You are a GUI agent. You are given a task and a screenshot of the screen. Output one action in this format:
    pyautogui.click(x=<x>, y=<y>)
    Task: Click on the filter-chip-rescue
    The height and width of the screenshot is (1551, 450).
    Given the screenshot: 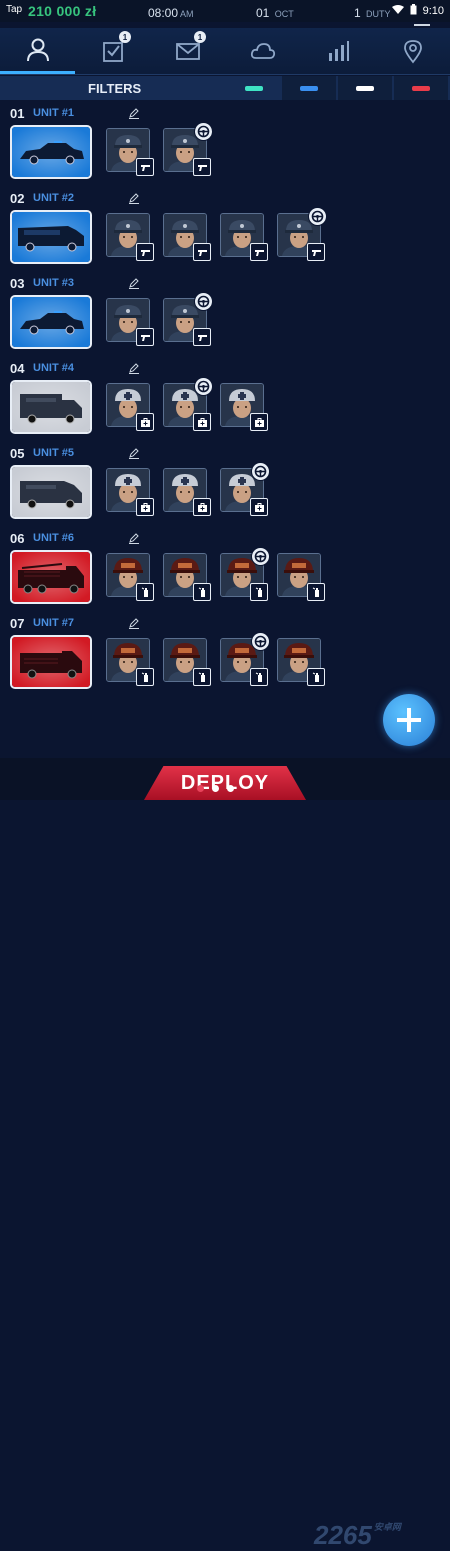 What is the action you would take?
    pyautogui.click(x=254, y=88)
    